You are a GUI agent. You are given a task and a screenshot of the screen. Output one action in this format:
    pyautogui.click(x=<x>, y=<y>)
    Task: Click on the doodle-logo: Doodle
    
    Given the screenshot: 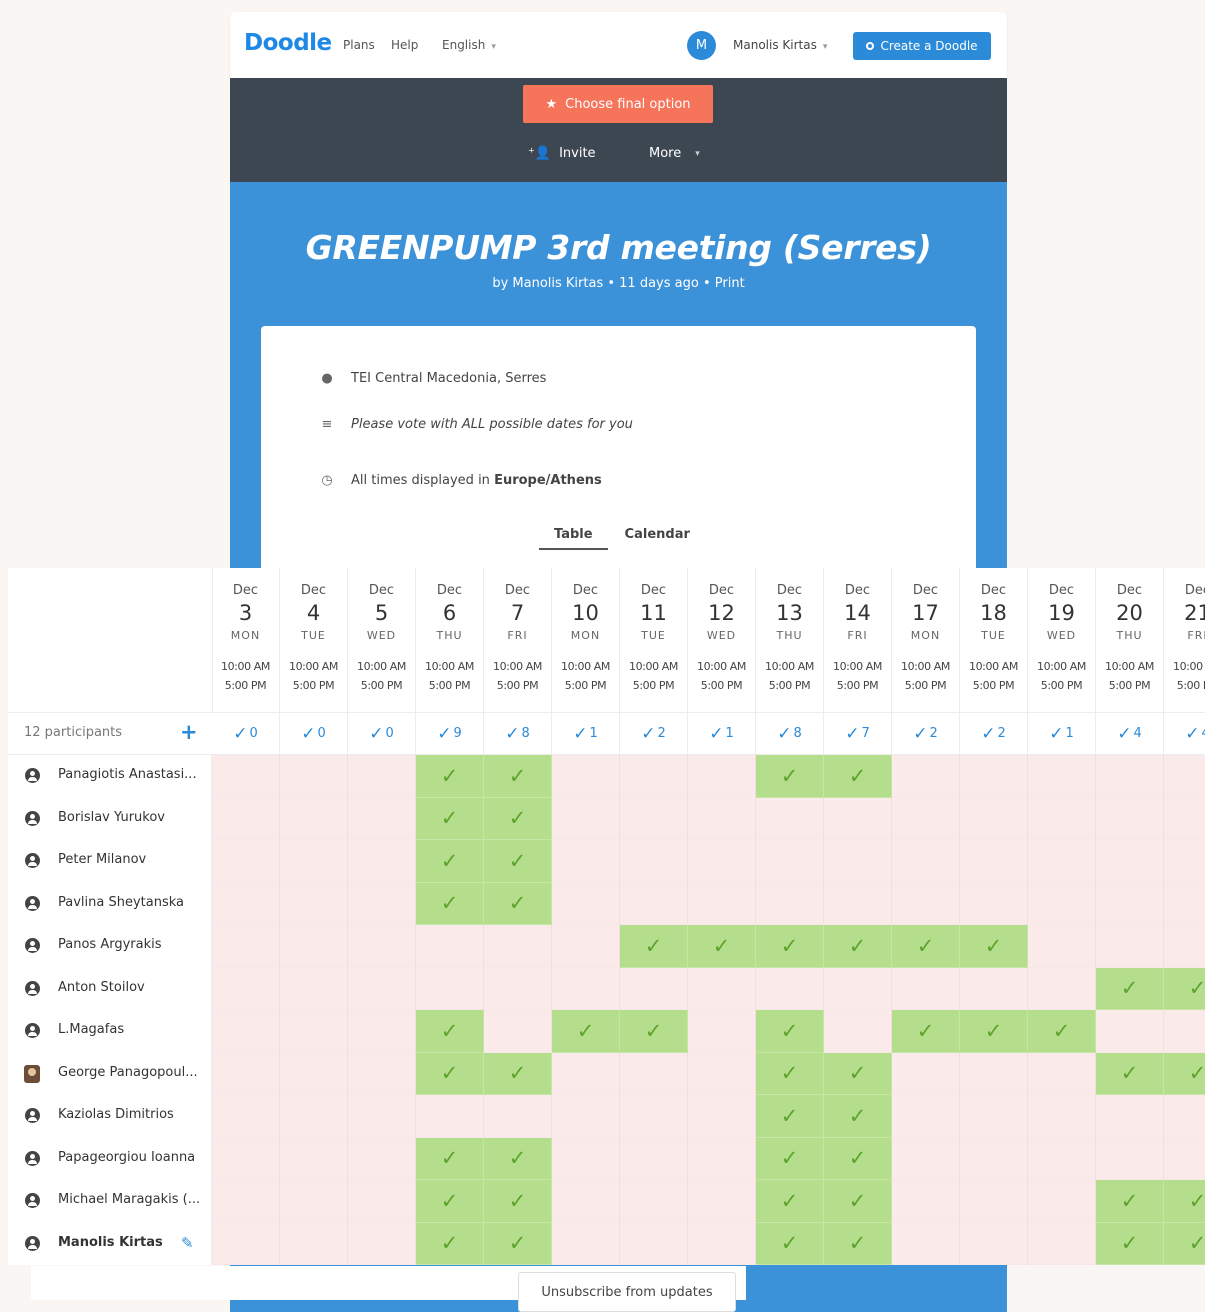 What is the action you would take?
    pyautogui.click(x=288, y=43)
    